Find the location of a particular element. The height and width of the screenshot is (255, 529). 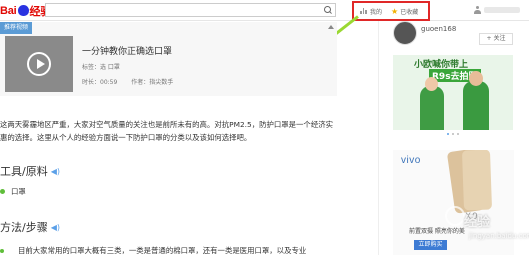

video-author: 作者：指尖数手 is located at coordinates (152, 82).